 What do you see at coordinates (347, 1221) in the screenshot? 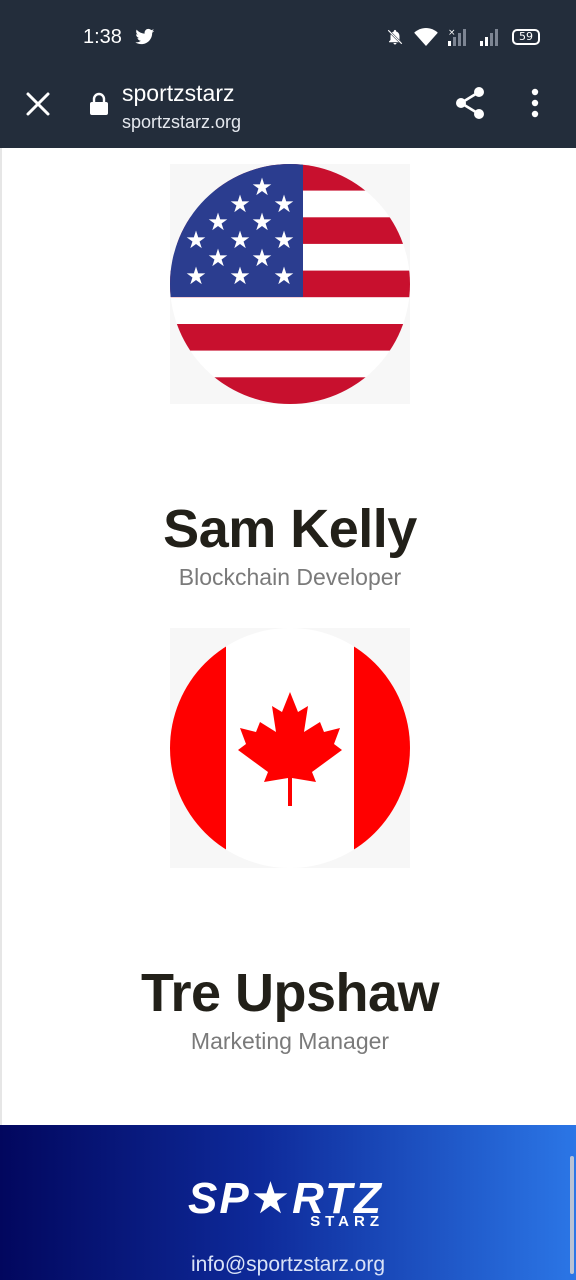
I see `logo-subtitle: STARZ` at bounding box center [347, 1221].